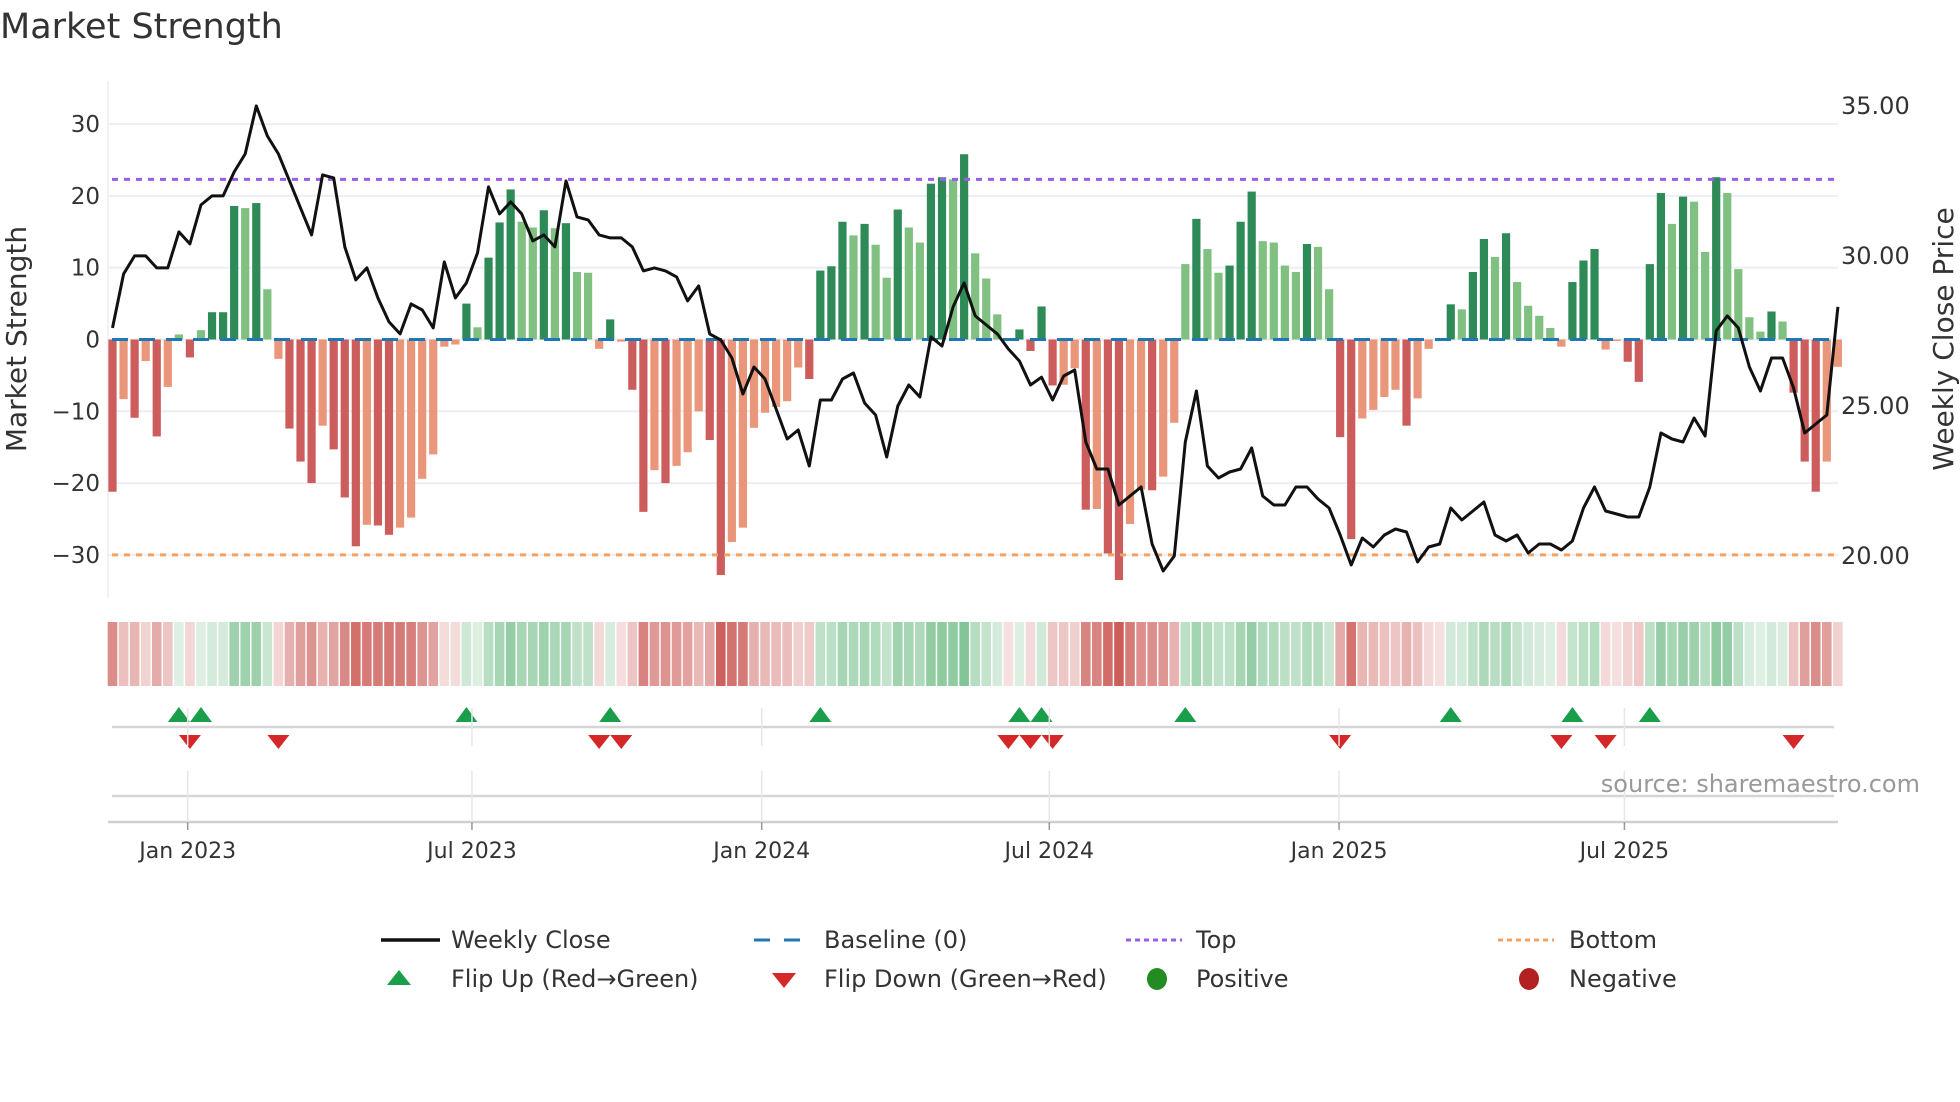  Describe the element at coordinates (1875, 106) in the screenshot. I see `y2-tick-label: 35.00` at that location.